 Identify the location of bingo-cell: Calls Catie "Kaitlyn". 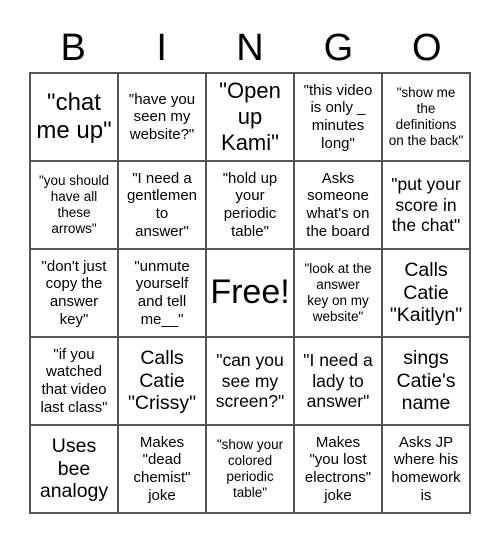
(426, 293).